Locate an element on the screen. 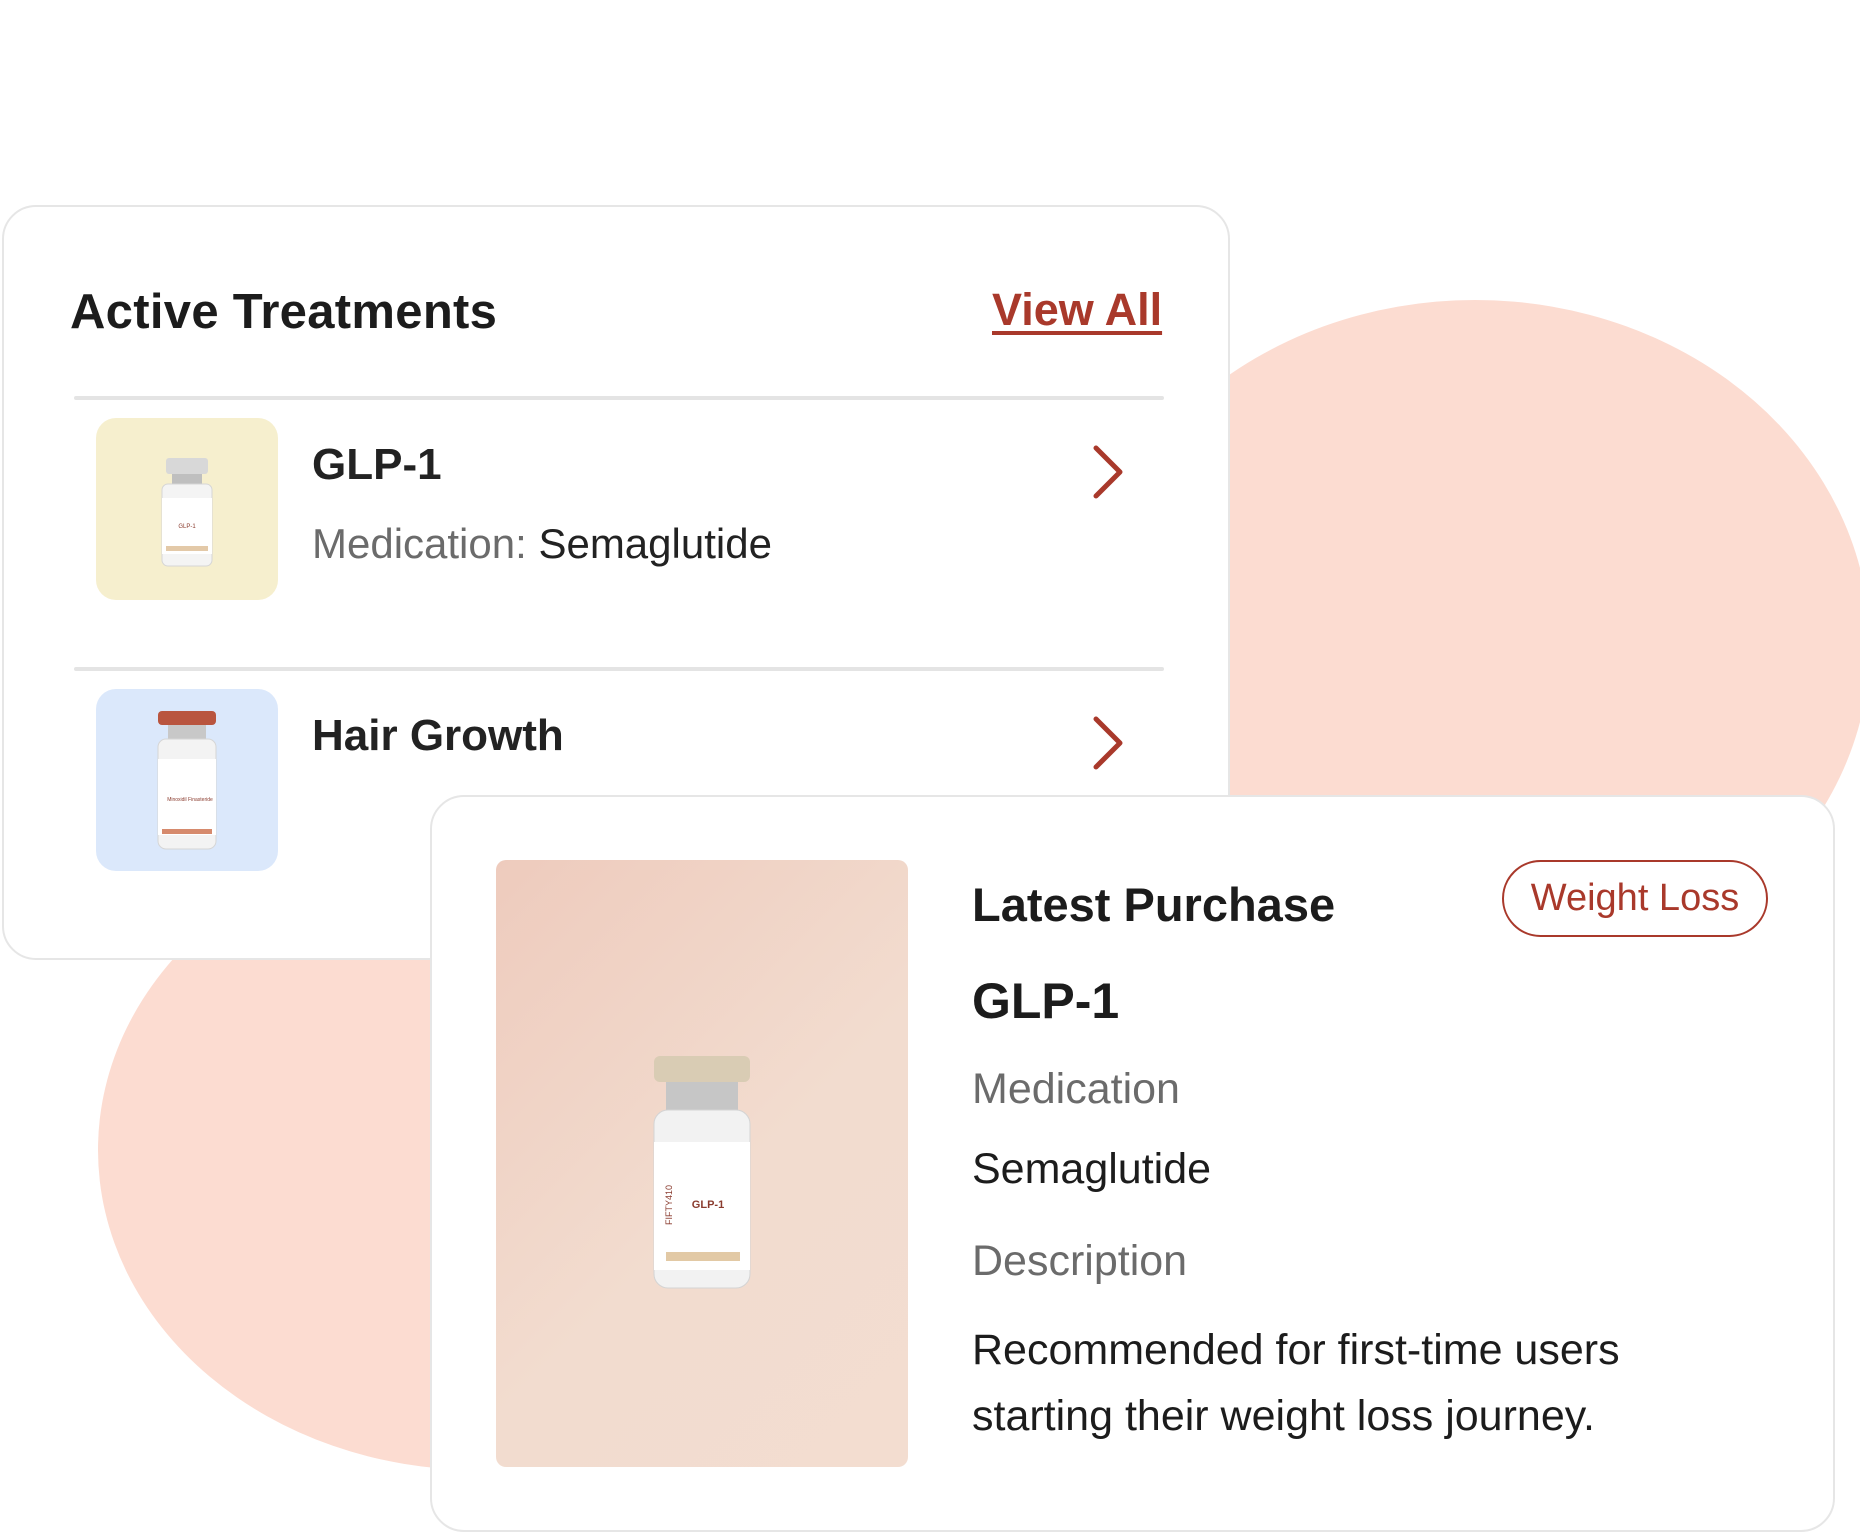  medication-label: Medication is located at coordinates (1076, 1089).